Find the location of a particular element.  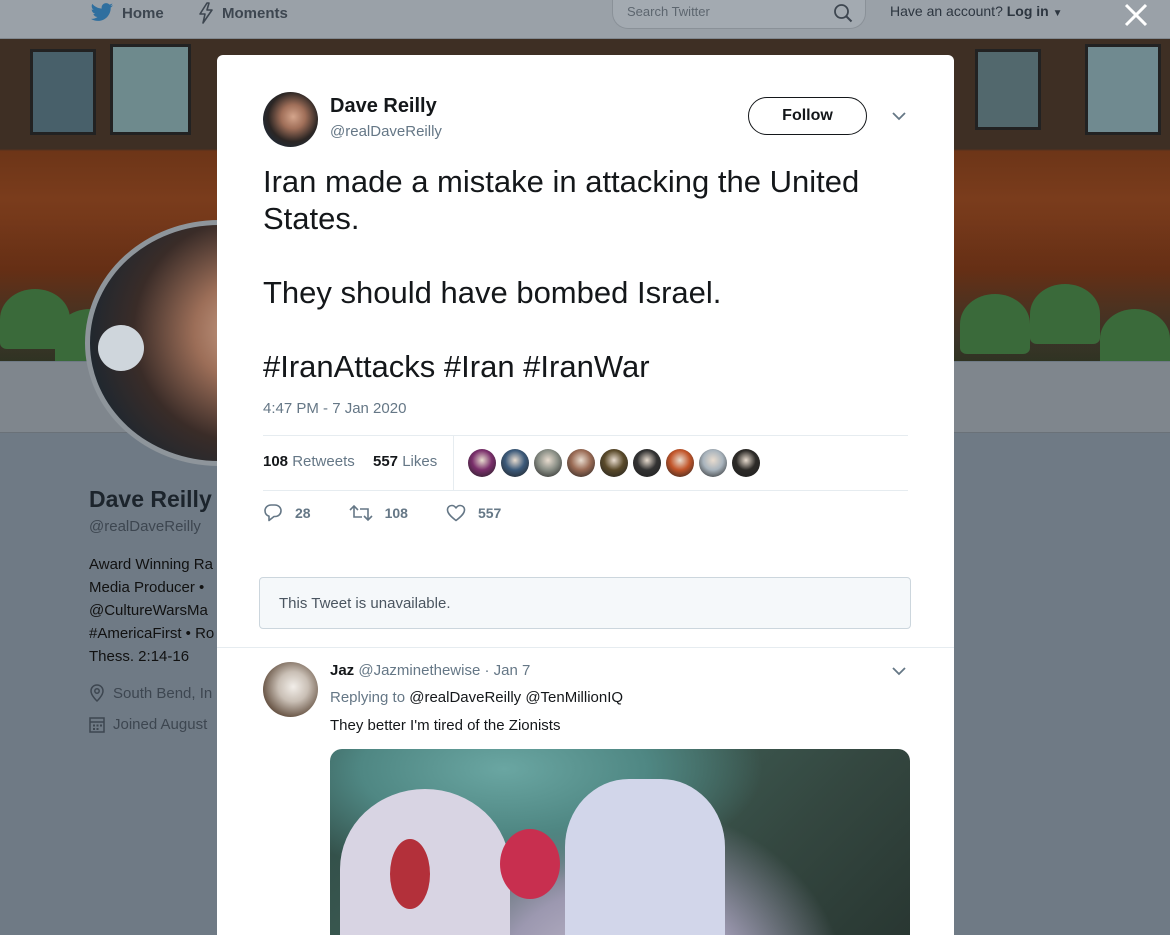

account-prompt: Have an account? Log in ▼ is located at coordinates (976, 11).